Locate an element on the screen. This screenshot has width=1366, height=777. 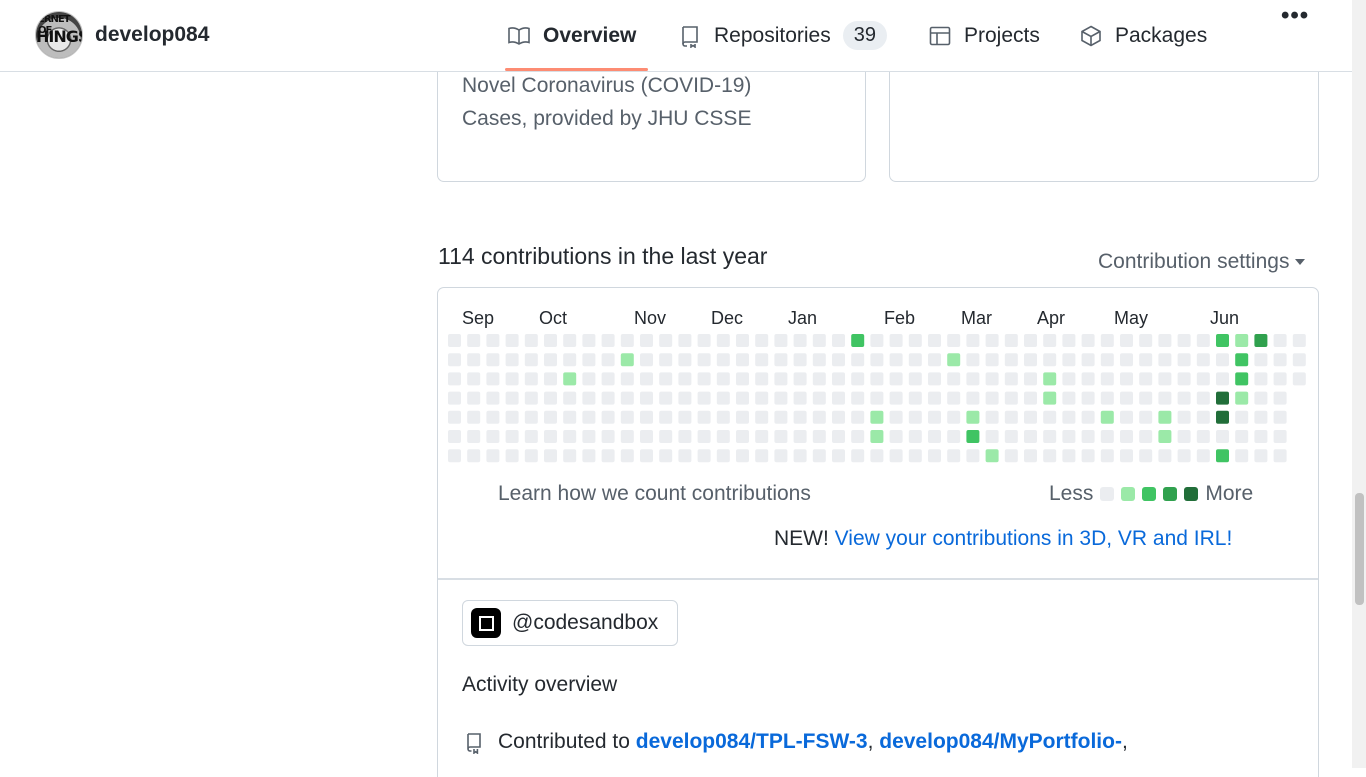
repo-link: develop084/TPL-FSW-3 is located at coordinates (752, 741).